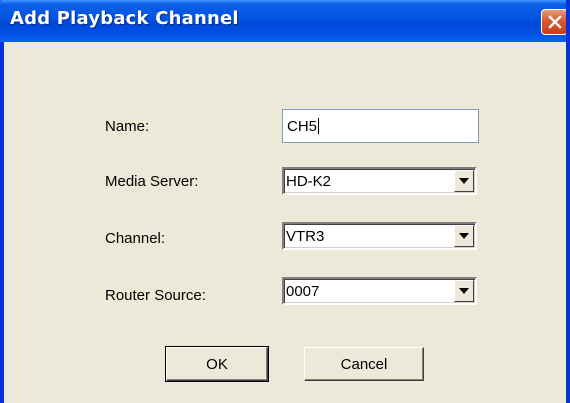 The width and height of the screenshot is (570, 403). I want to click on channel-label: Channel:, so click(135, 238).